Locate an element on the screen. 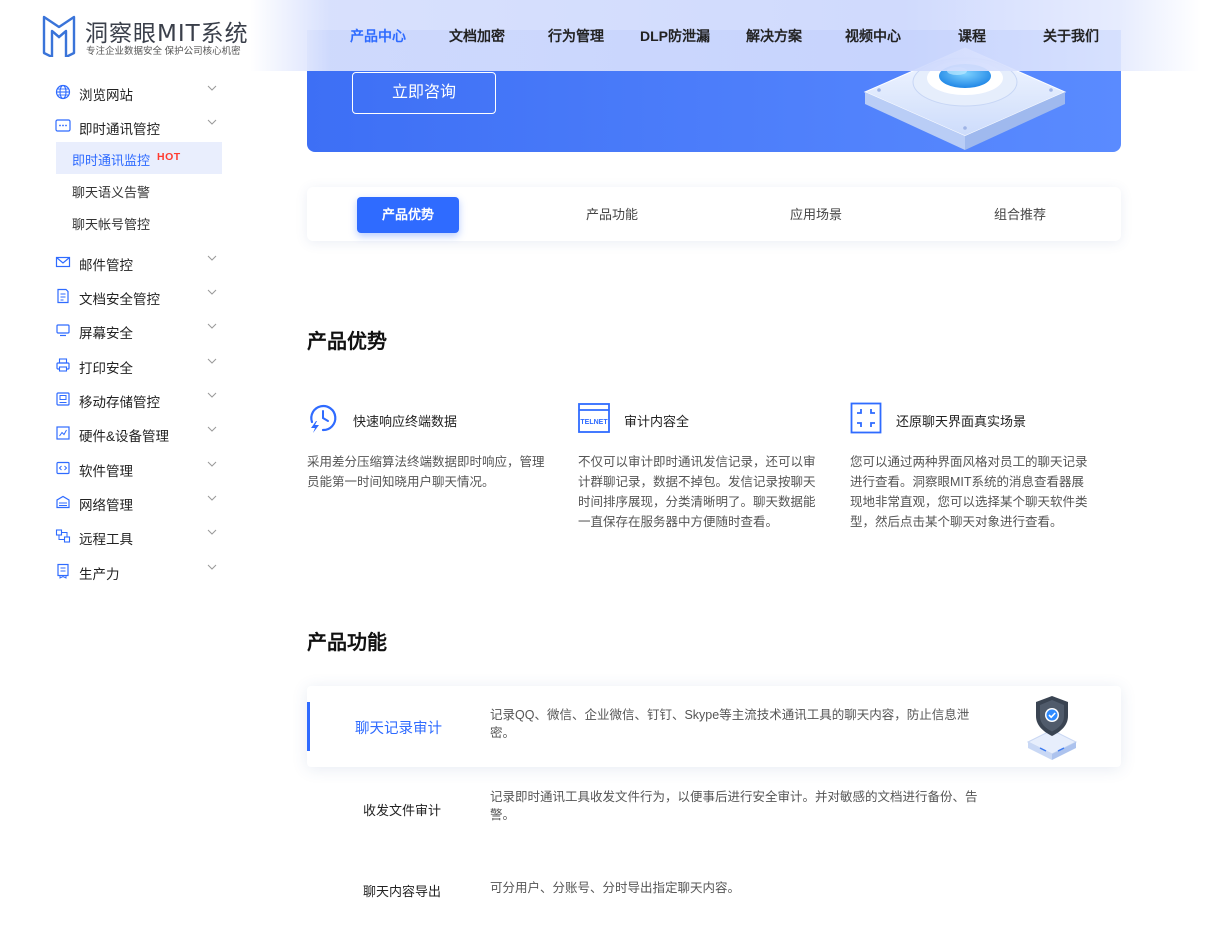 The height and width of the screenshot is (927, 1220). globe-icon is located at coordinates (63, 92).